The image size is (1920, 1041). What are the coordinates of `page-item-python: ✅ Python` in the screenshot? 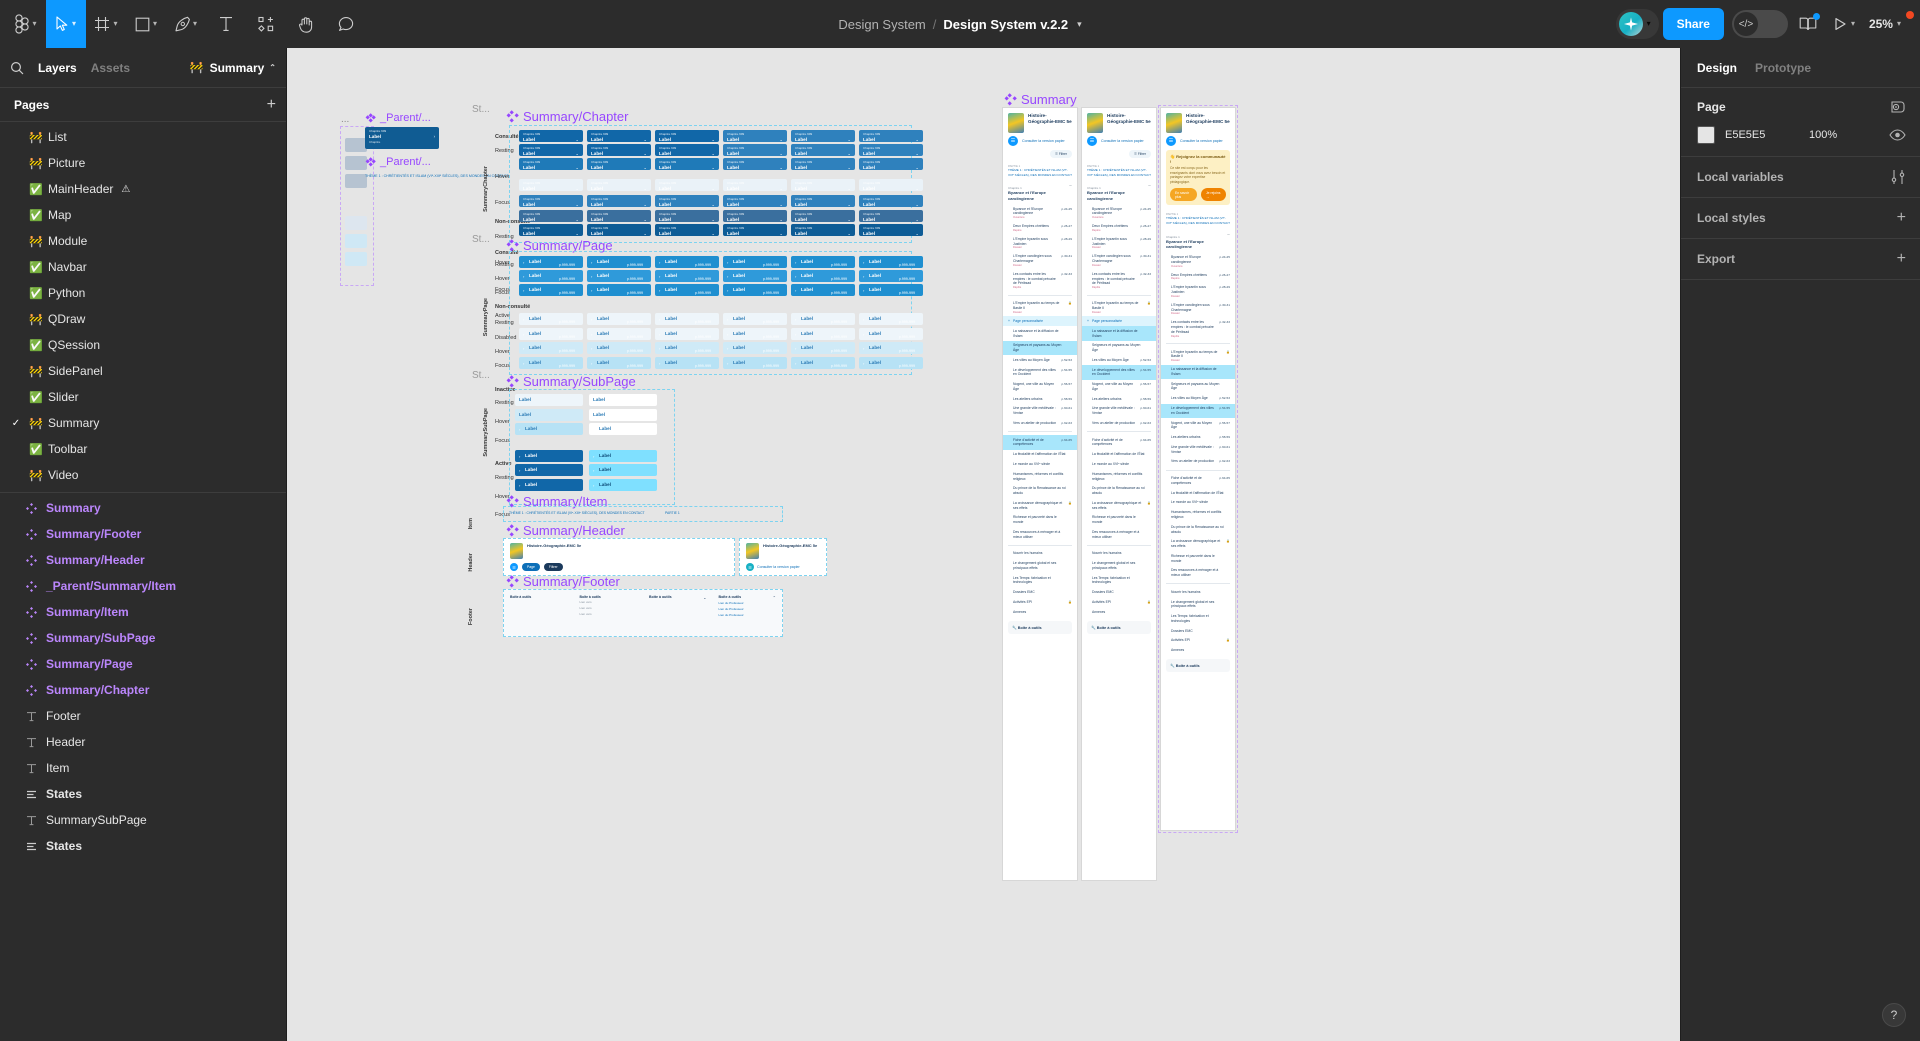 It's located at (143, 293).